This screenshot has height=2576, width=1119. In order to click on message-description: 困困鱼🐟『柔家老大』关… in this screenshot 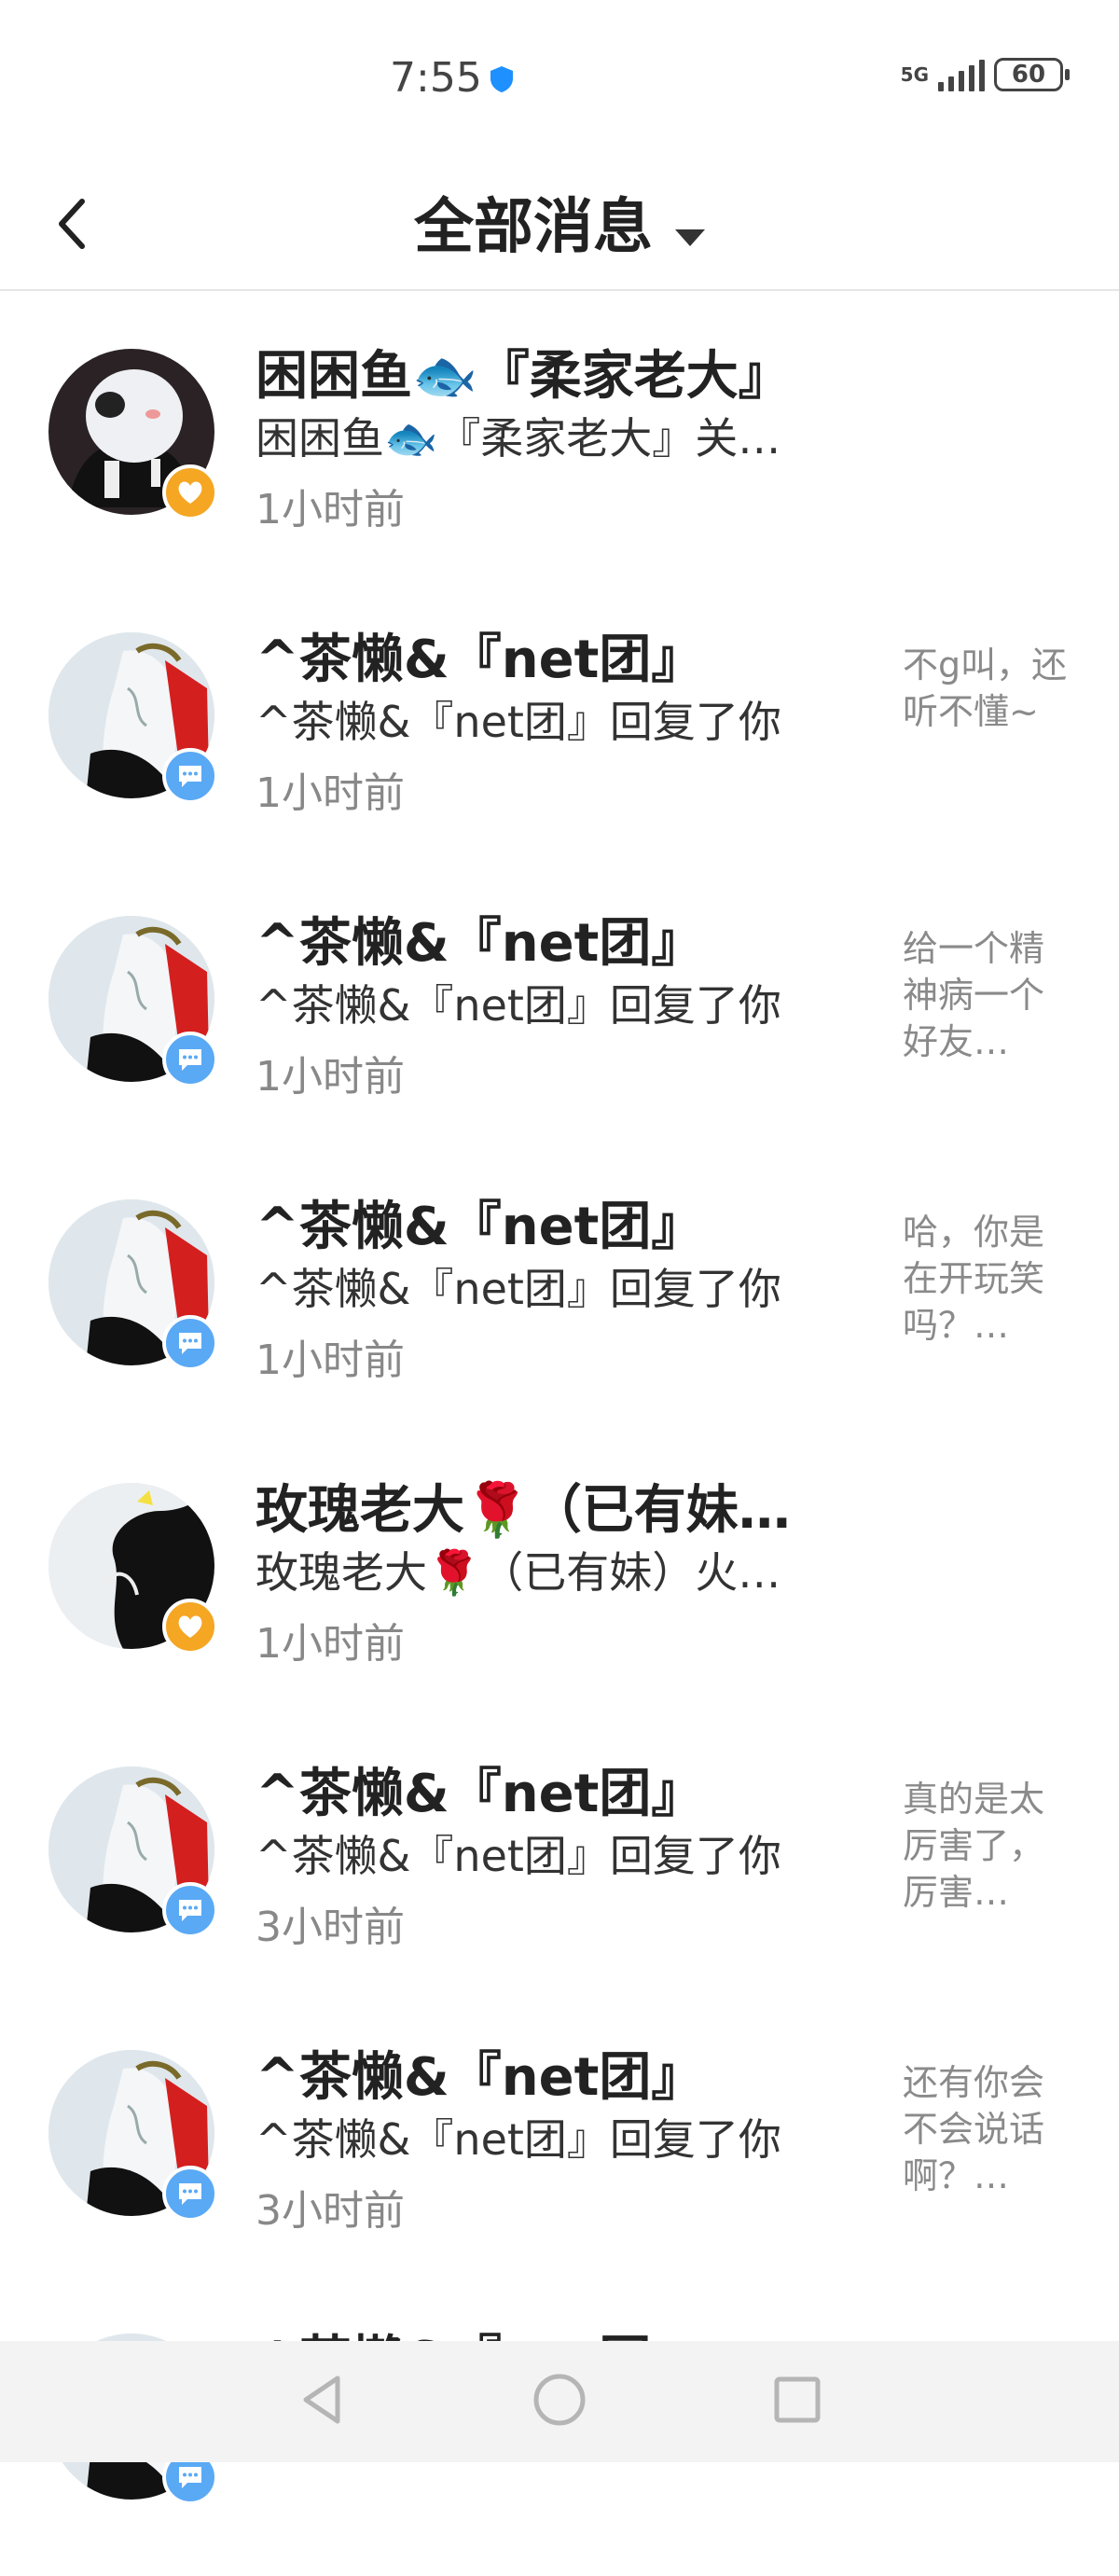, I will do `click(518, 438)`.